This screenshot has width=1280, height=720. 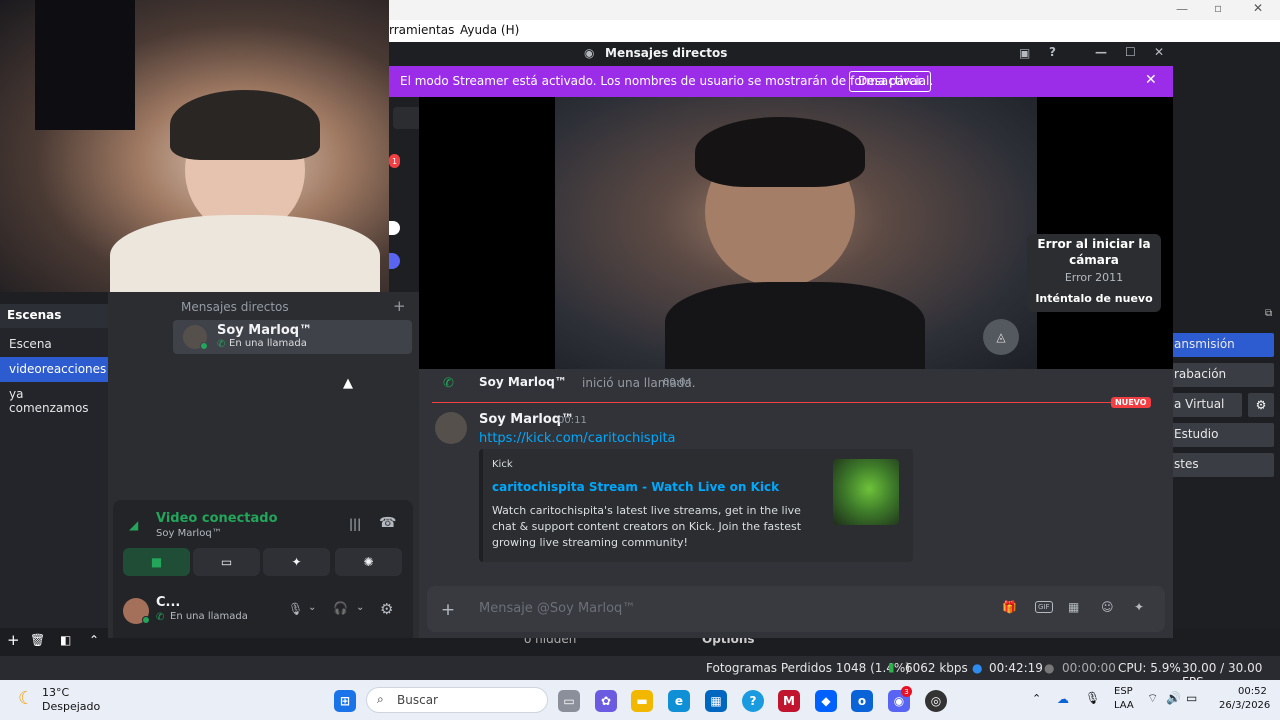 What do you see at coordinates (808, 668) in the screenshot?
I see `dropped-frames: Fotogramas Perdidos 1048 (1.4%)` at bounding box center [808, 668].